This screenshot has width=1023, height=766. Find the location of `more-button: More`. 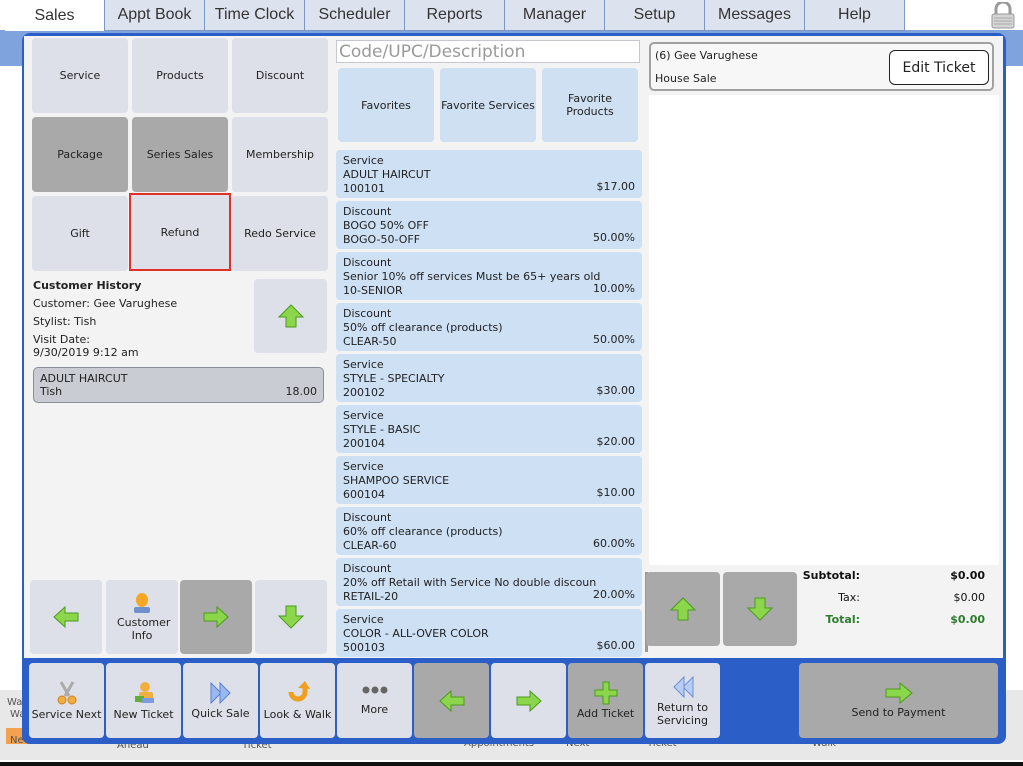

more-button: More is located at coordinates (374, 700).